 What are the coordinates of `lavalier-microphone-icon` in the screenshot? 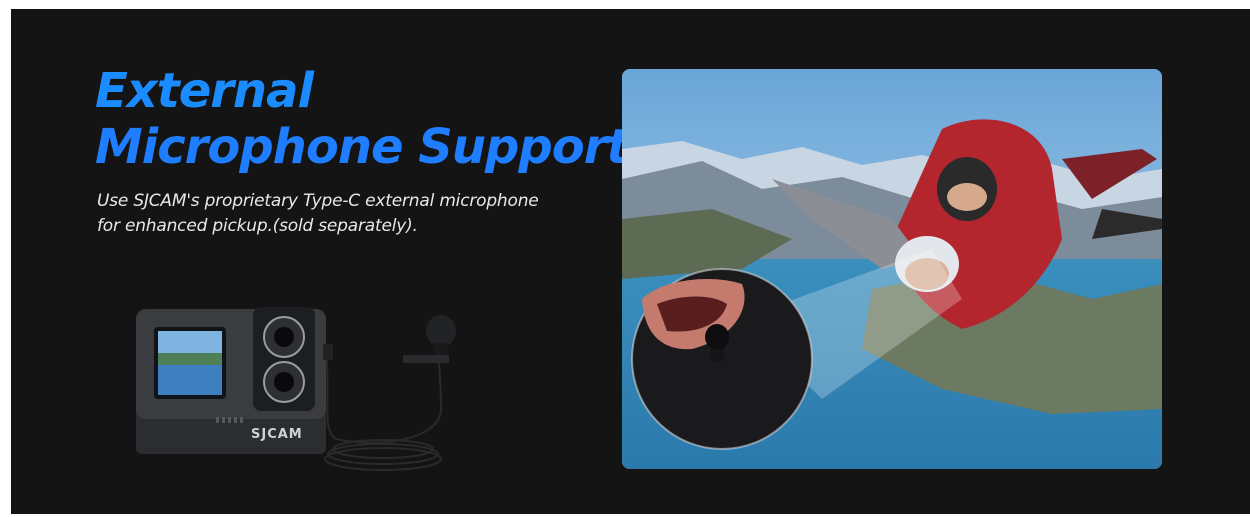 It's located at (429, 339).